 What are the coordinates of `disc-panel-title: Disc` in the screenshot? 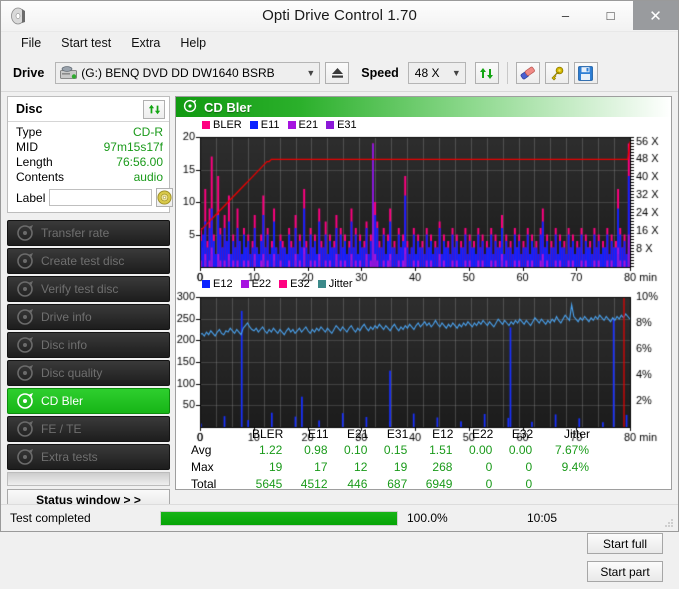 It's located at (29, 109).